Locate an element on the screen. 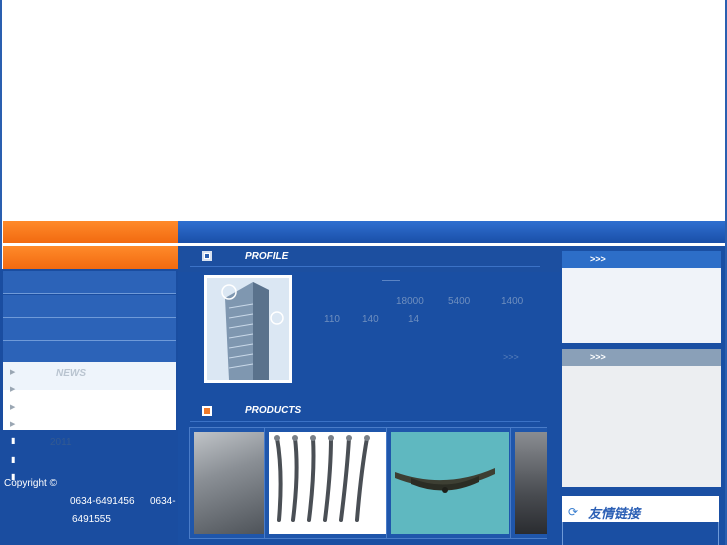 The width and height of the screenshot is (727, 545). profile-more-link: >>> is located at coordinates (511, 357).